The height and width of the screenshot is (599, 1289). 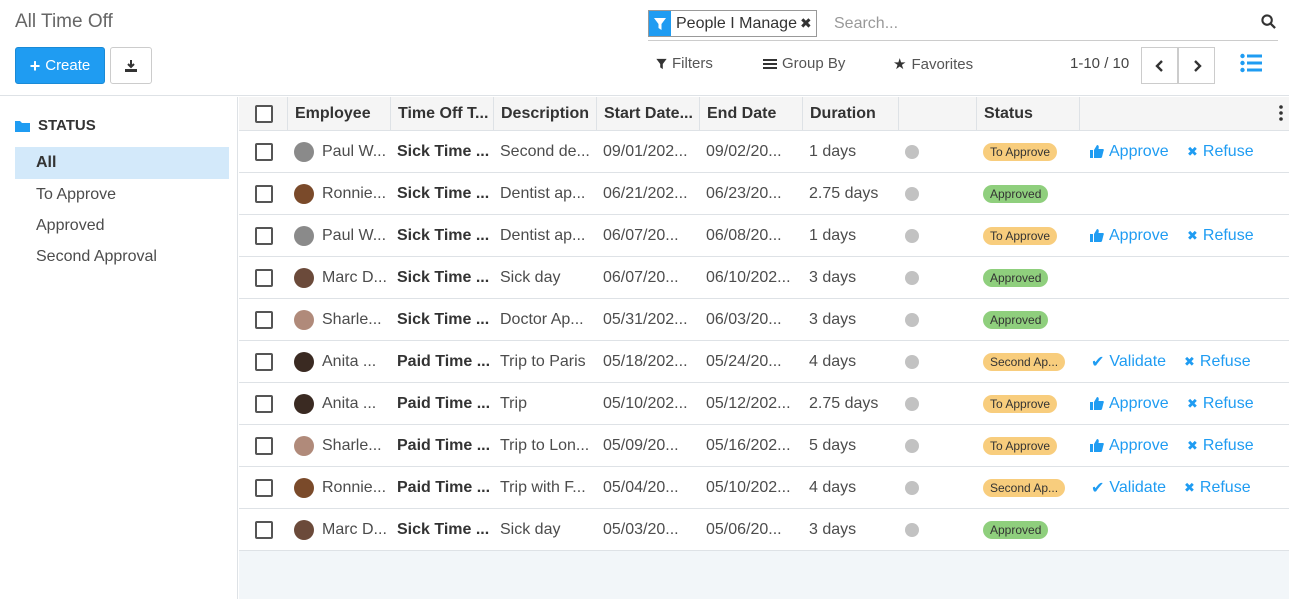 I want to click on chevron-left-icon, so click(x=1158, y=65).